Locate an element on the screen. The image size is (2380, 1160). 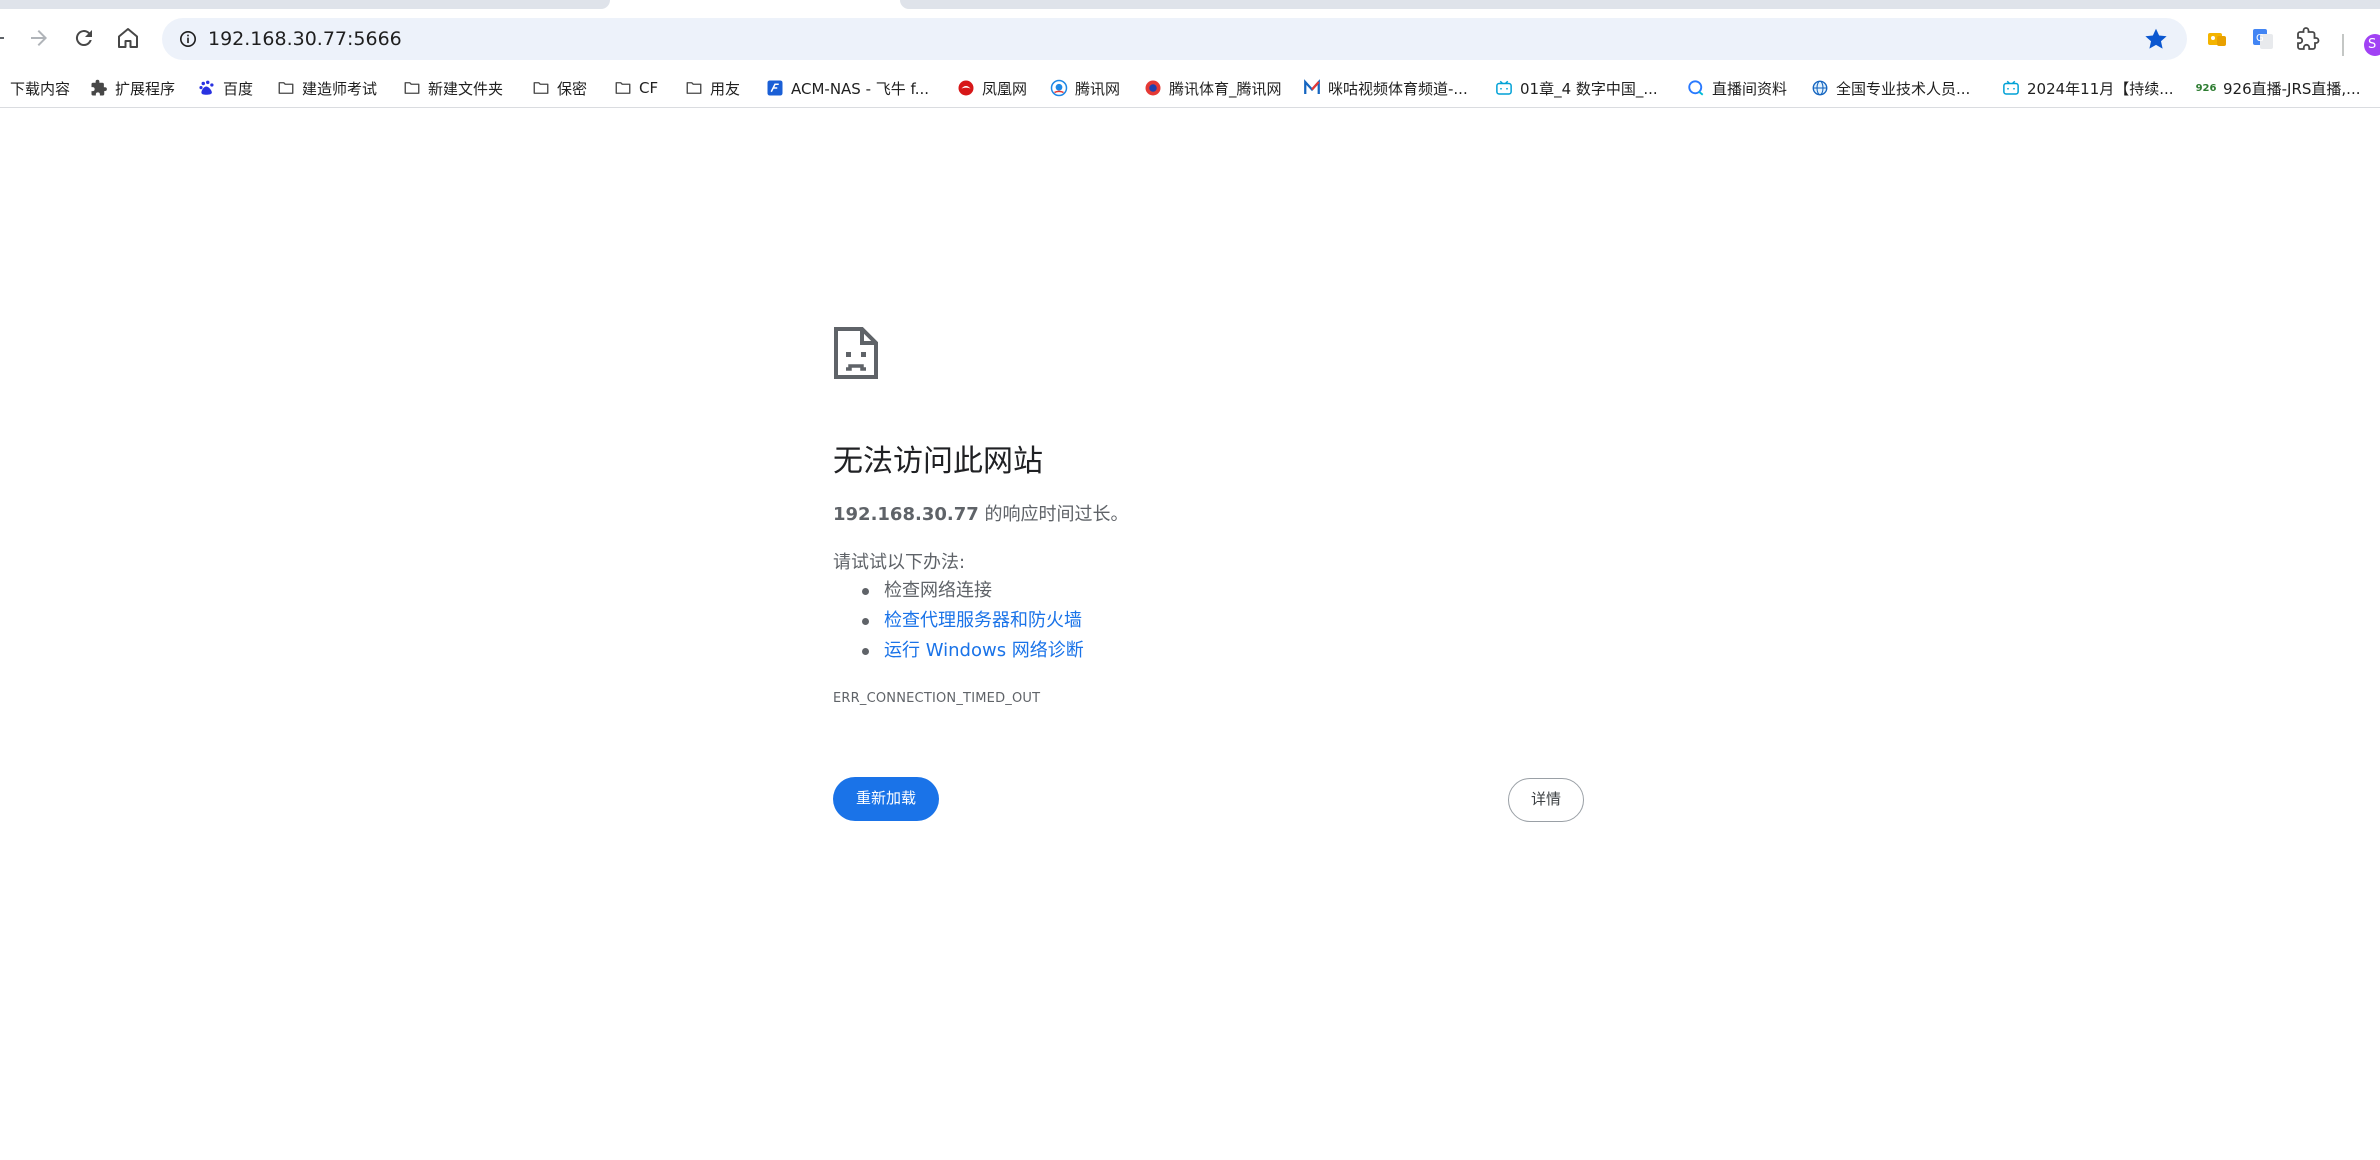
bookmark-label: 下载内容 is located at coordinates (40, 88).